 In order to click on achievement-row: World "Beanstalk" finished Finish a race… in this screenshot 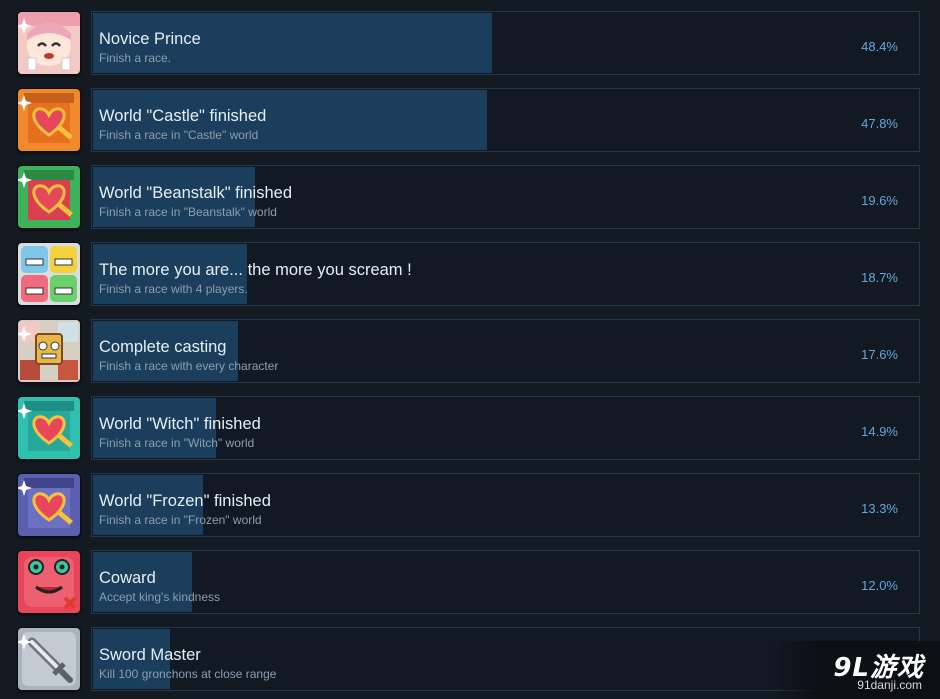, I will do `click(470, 197)`.